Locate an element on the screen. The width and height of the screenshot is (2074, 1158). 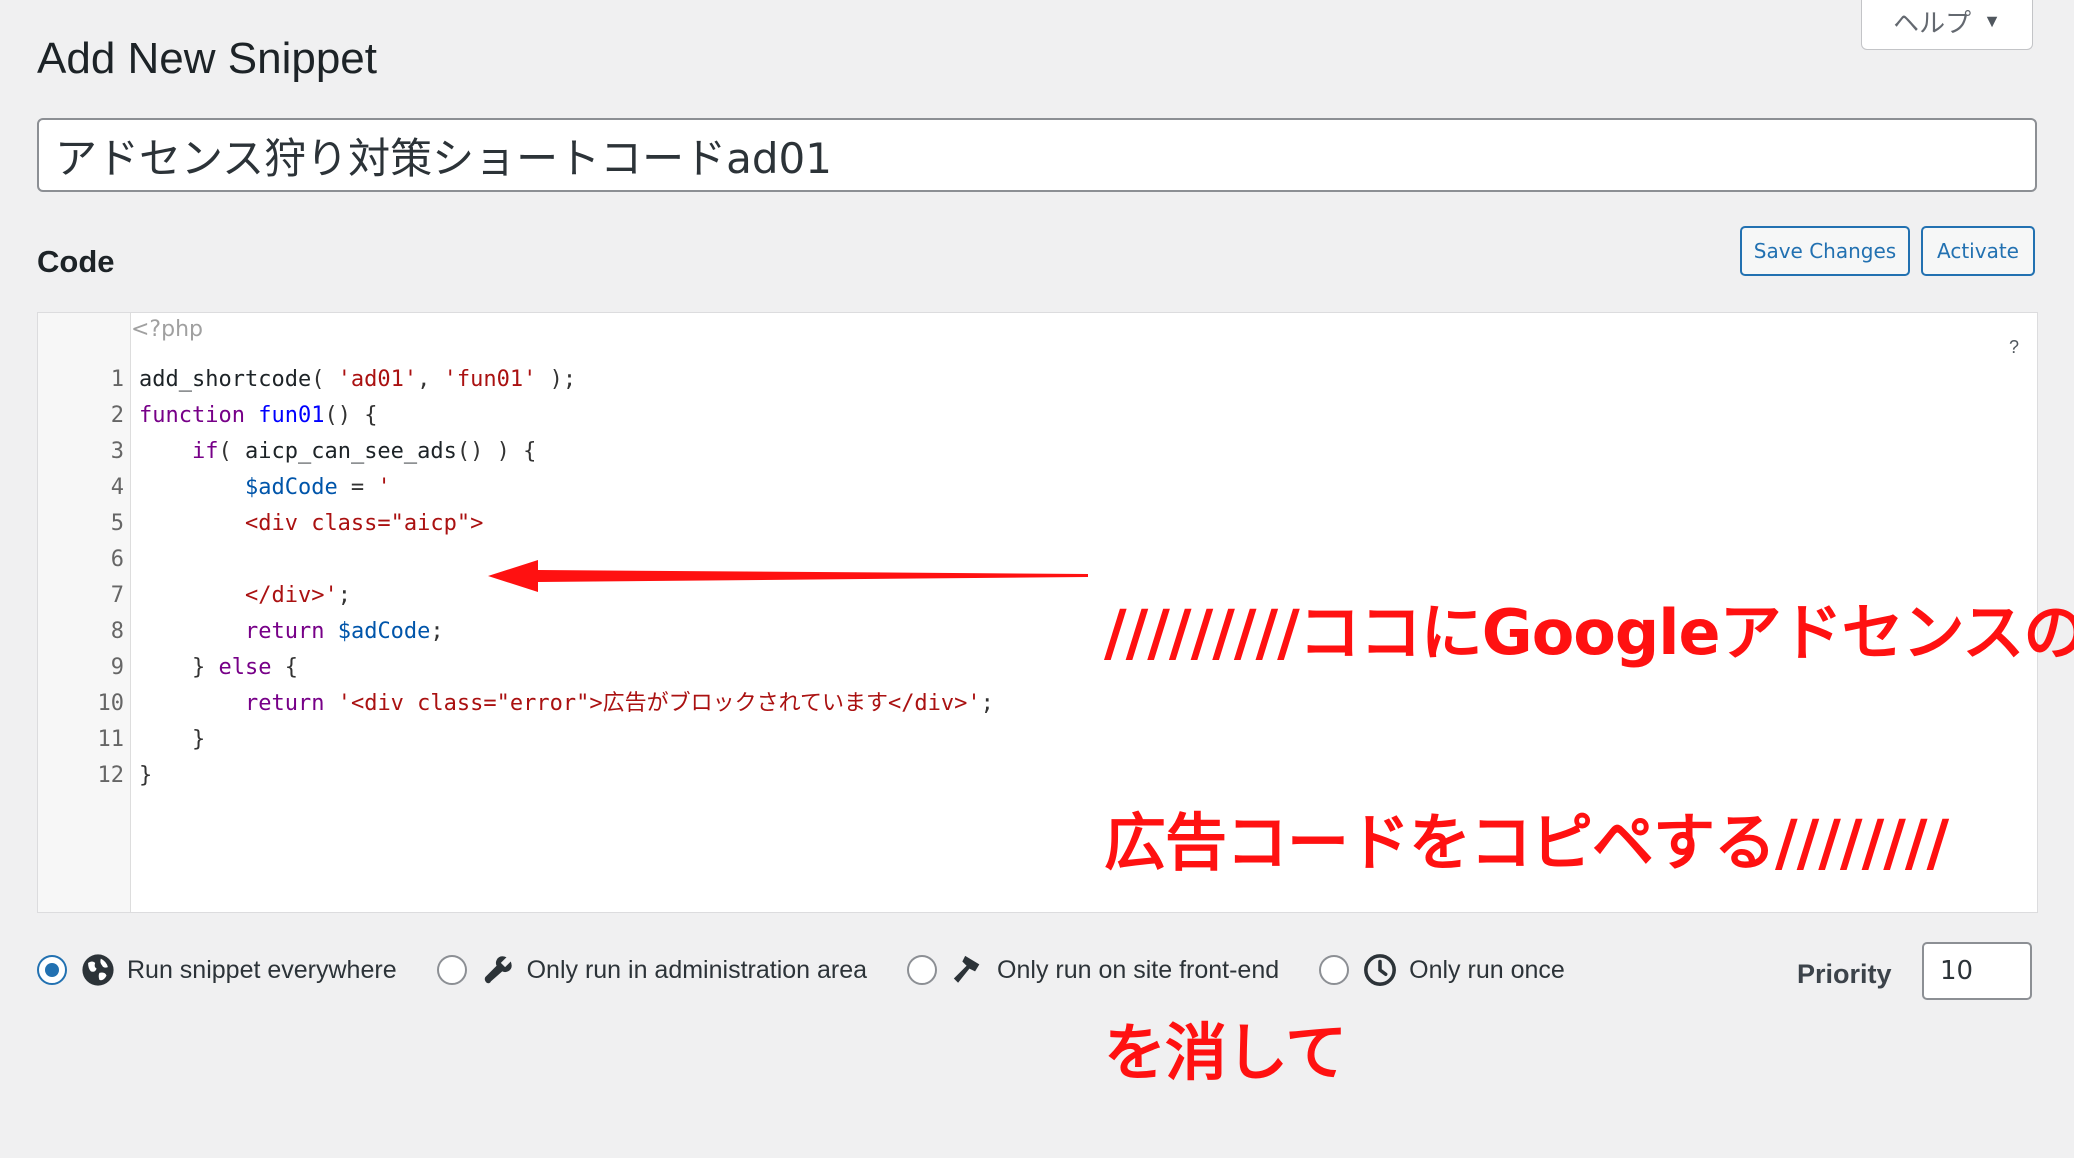
line-number: 11 is located at coordinates (111, 739).